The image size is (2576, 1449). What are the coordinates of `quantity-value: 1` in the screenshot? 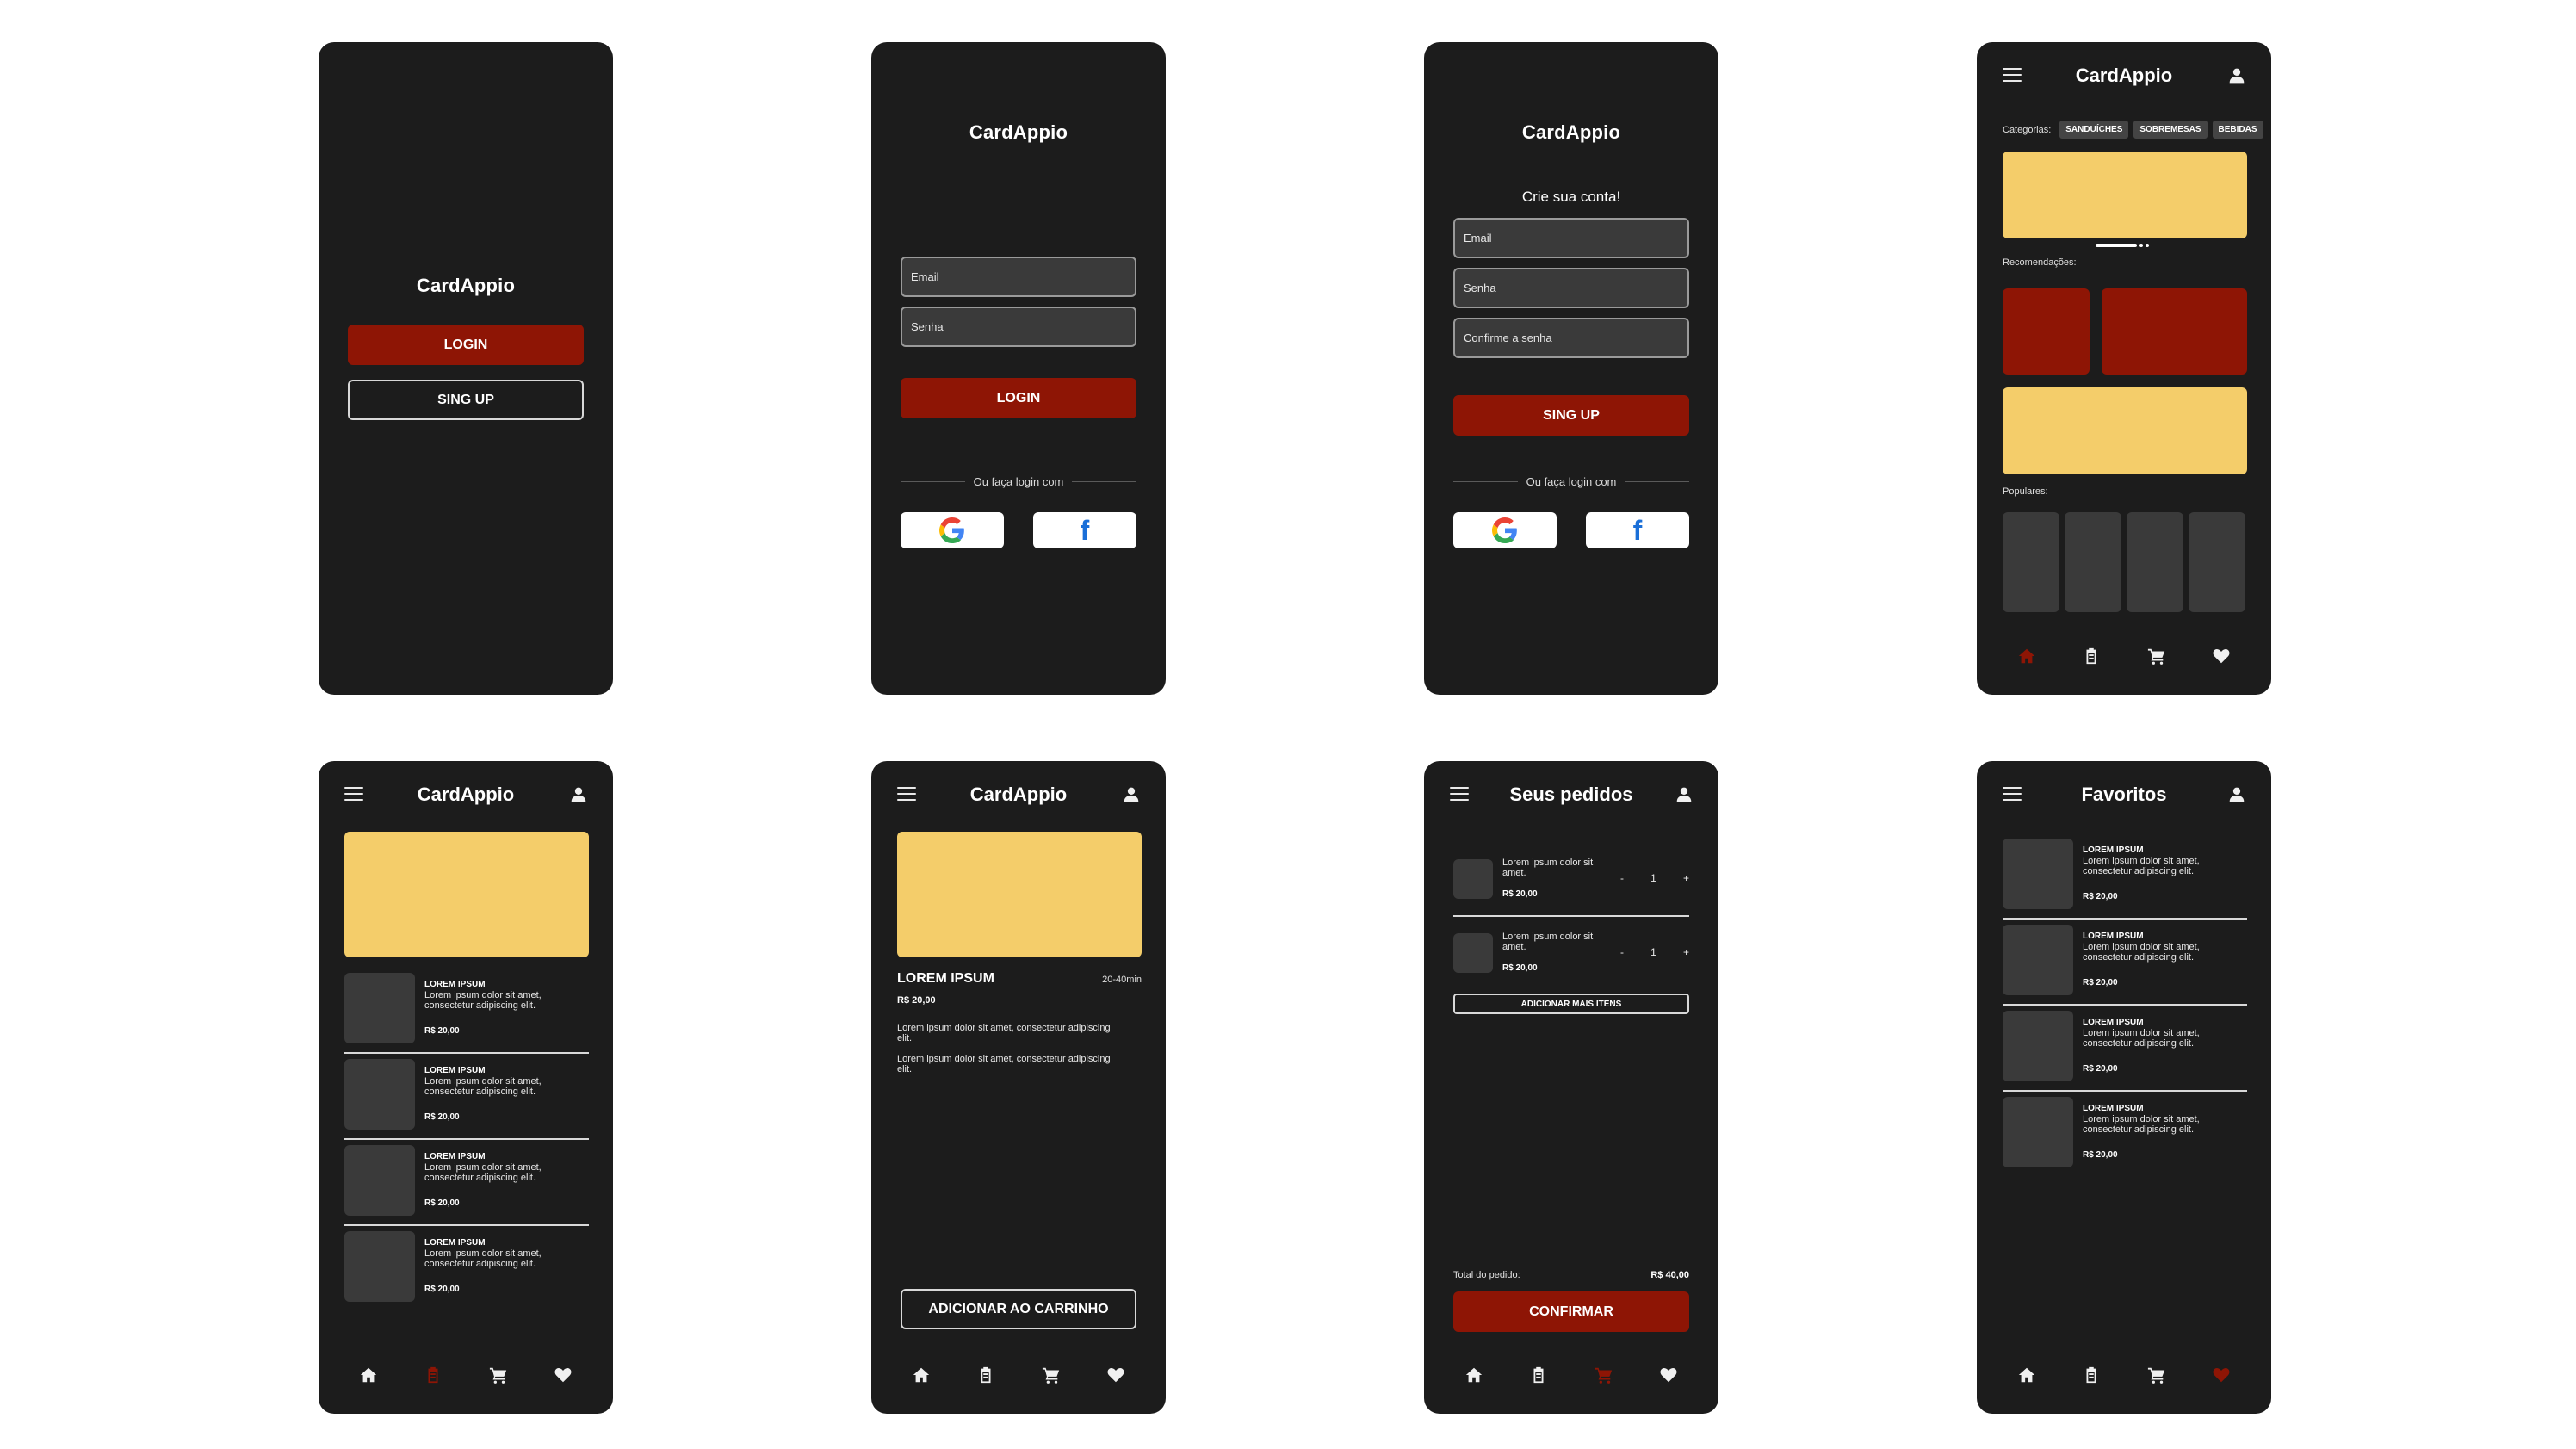 It's located at (1653, 952).